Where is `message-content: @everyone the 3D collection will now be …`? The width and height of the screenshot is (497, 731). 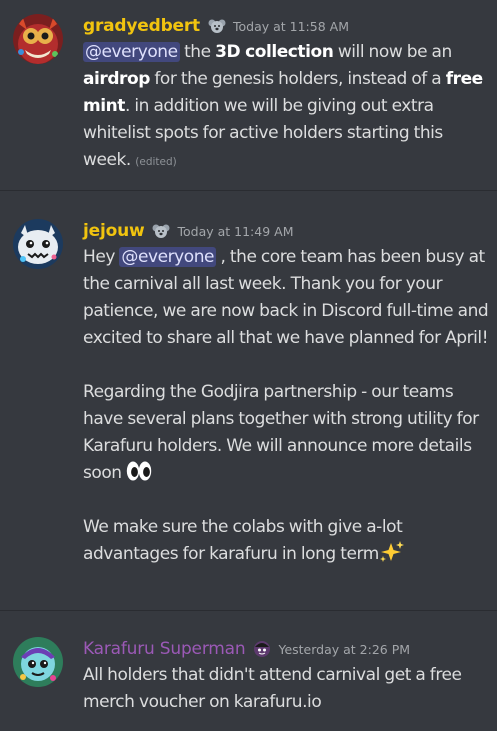
message-content: @everyone the 3D collection will now be … is located at coordinates (283, 106).